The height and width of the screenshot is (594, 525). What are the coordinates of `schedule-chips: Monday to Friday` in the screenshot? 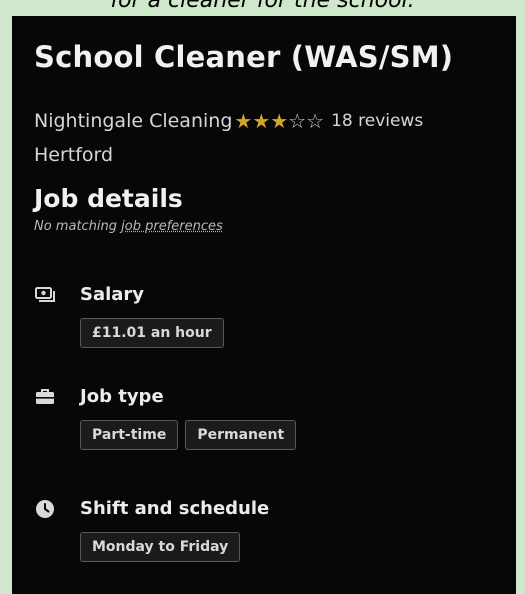 It's located at (160, 547).